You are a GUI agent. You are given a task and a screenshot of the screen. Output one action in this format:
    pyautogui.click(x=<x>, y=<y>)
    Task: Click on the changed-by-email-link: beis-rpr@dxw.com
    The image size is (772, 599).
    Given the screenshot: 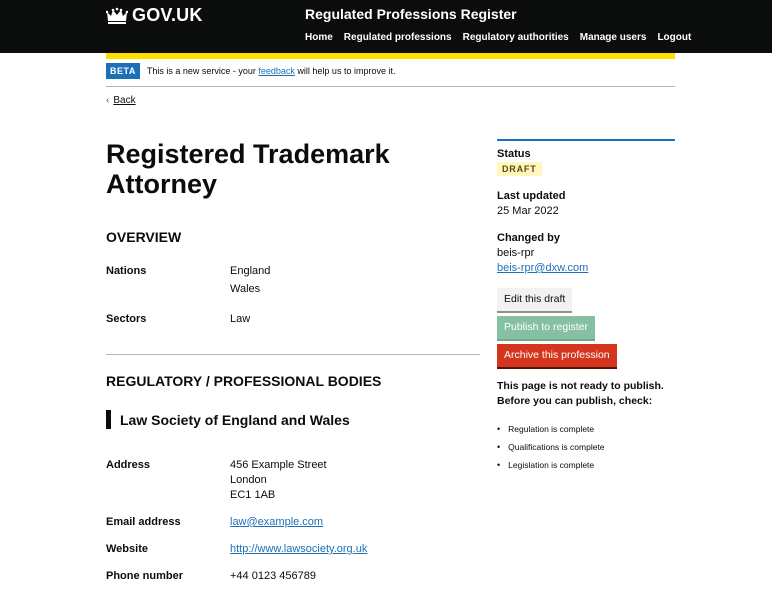 What is the action you would take?
    pyautogui.click(x=542, y=268)
    